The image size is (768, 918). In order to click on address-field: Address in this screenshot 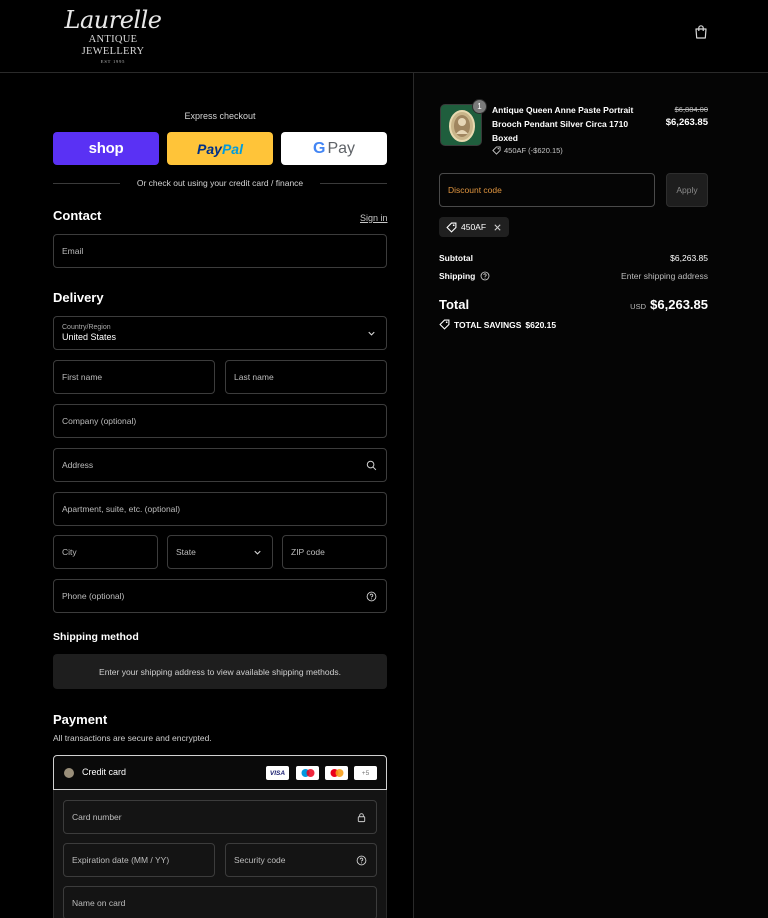, I will do `click(220, 465)`.